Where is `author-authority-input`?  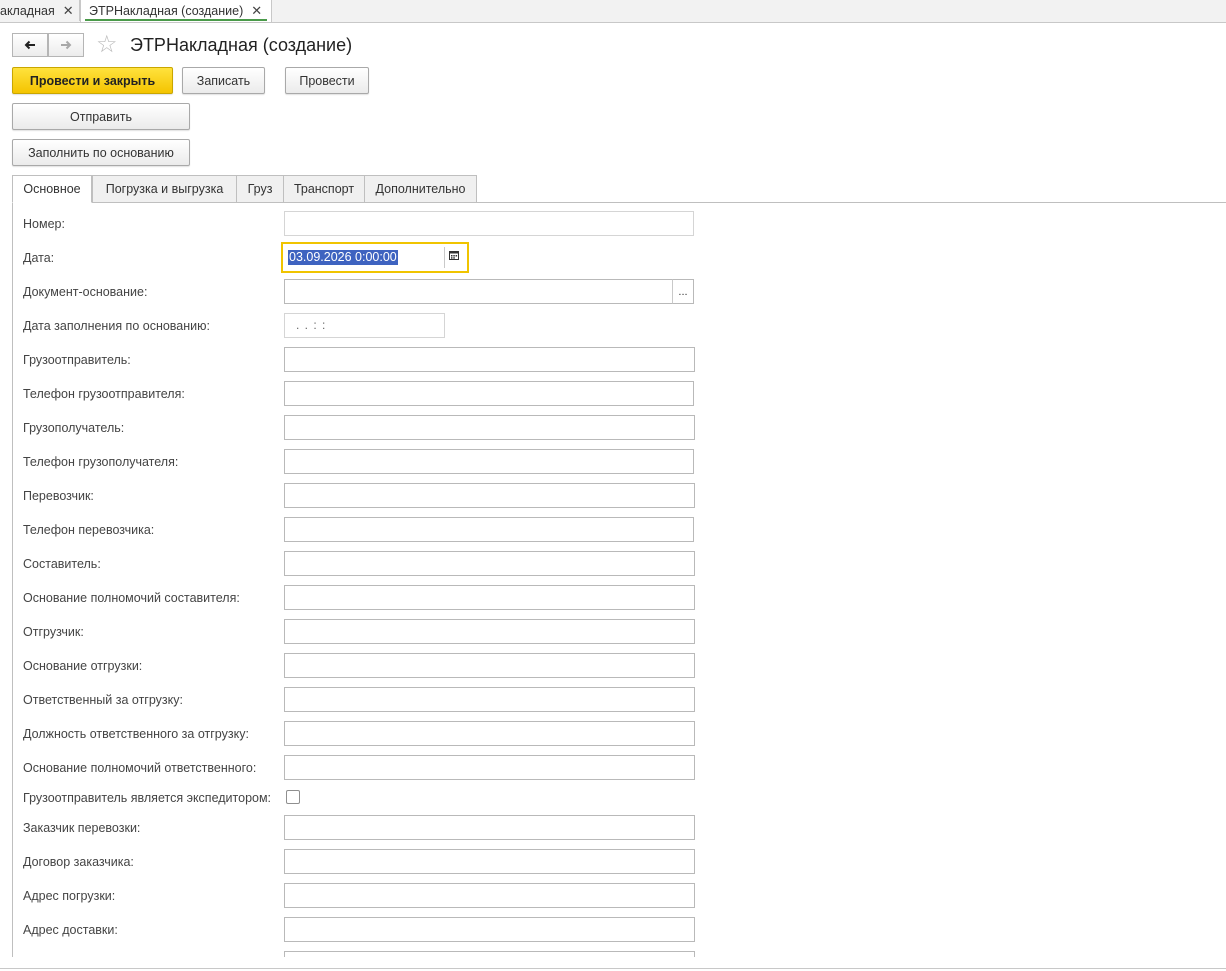
author-authority-input is located at coordinates (489, 597).